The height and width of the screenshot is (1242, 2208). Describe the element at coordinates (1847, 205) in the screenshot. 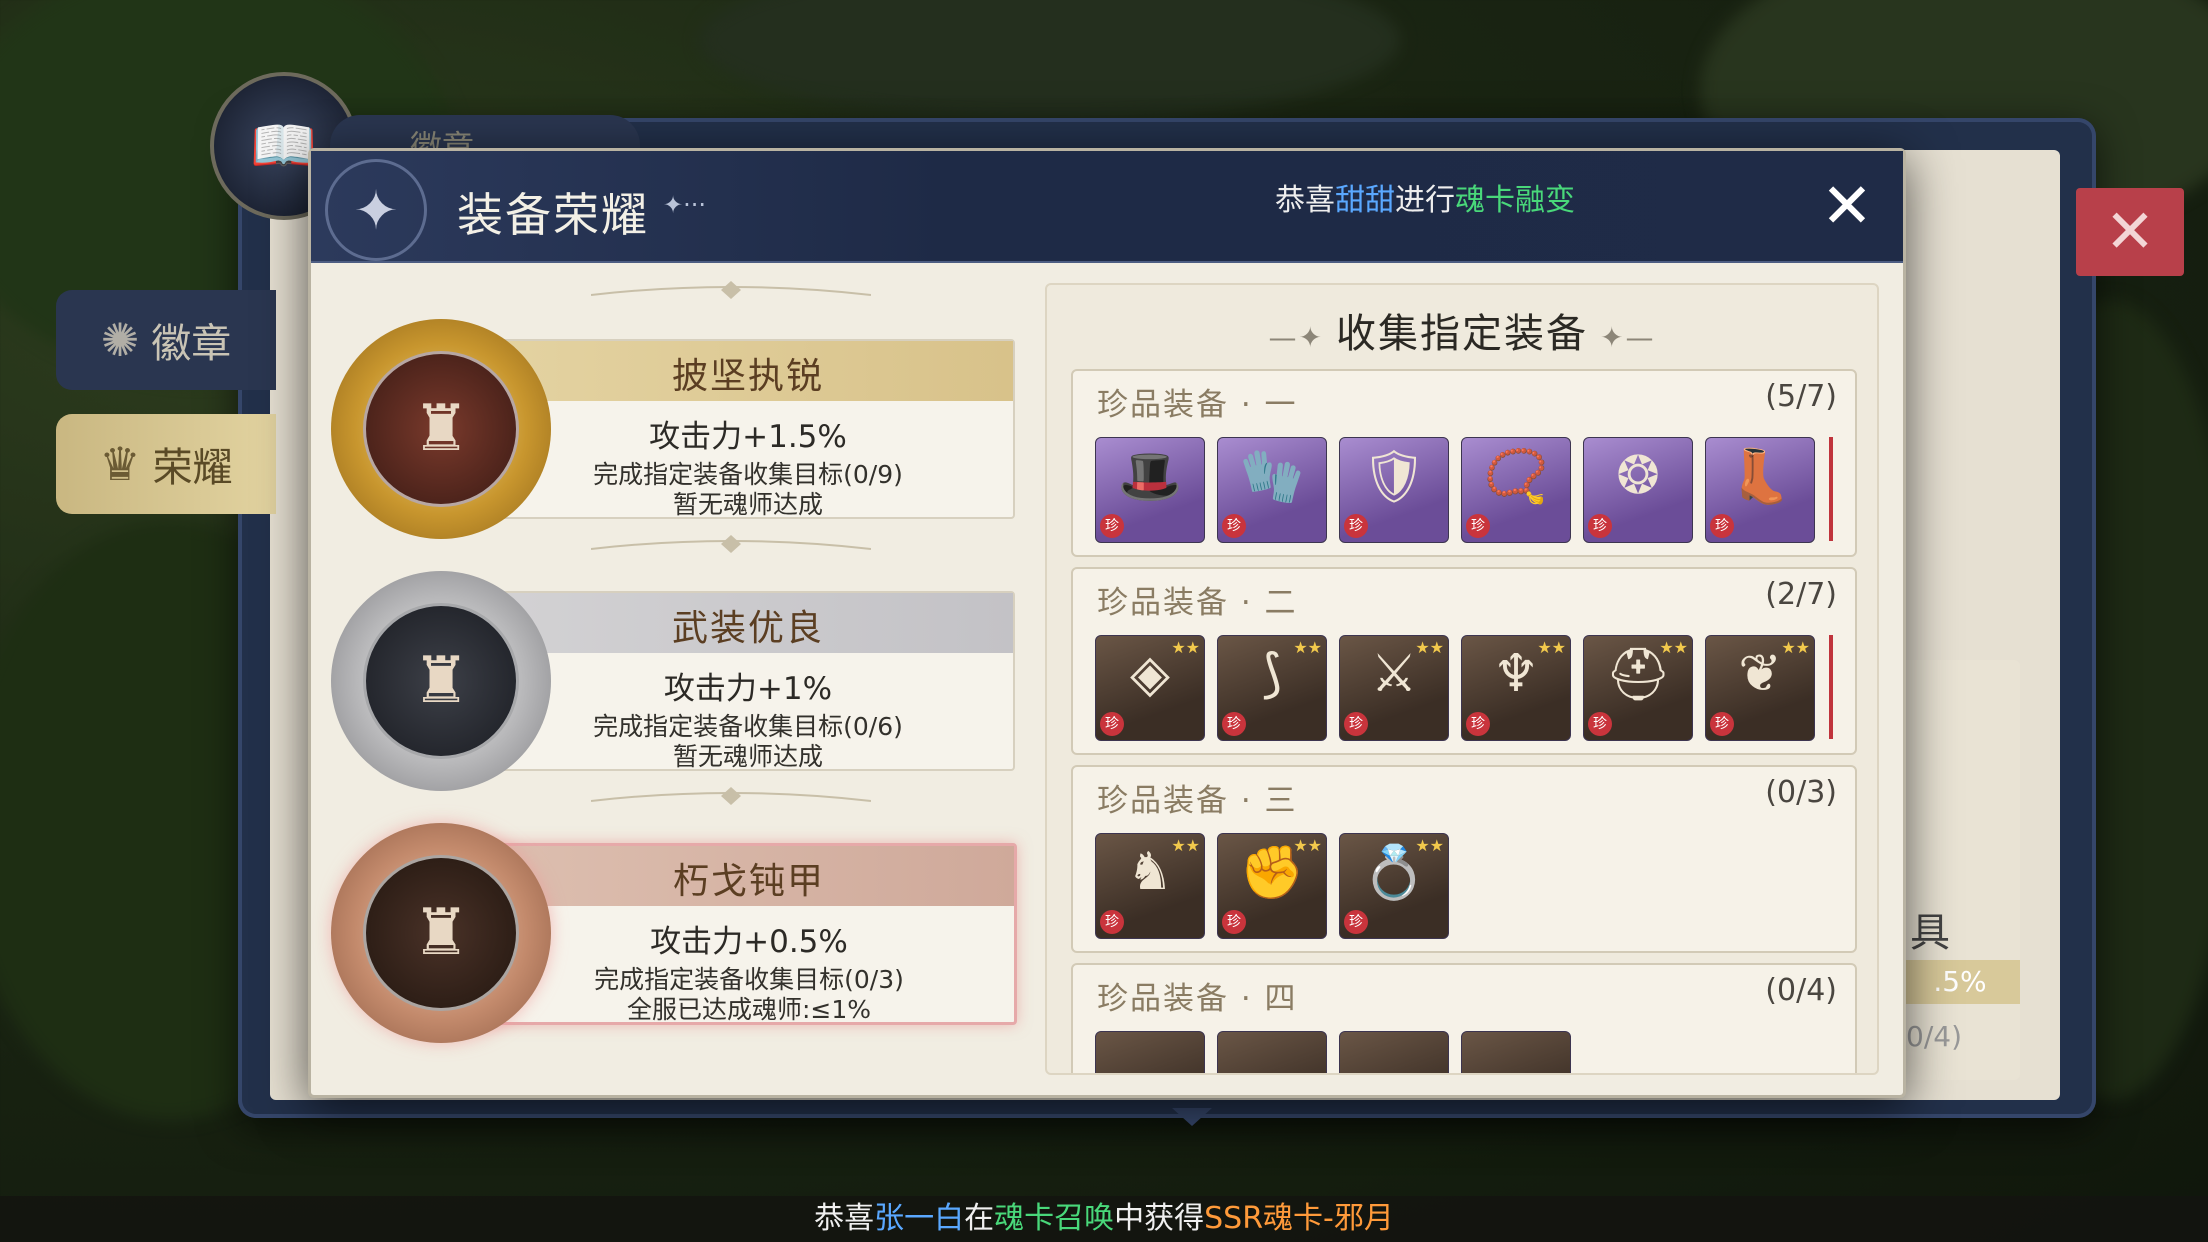

I see `close-icon: ✕` at that location.